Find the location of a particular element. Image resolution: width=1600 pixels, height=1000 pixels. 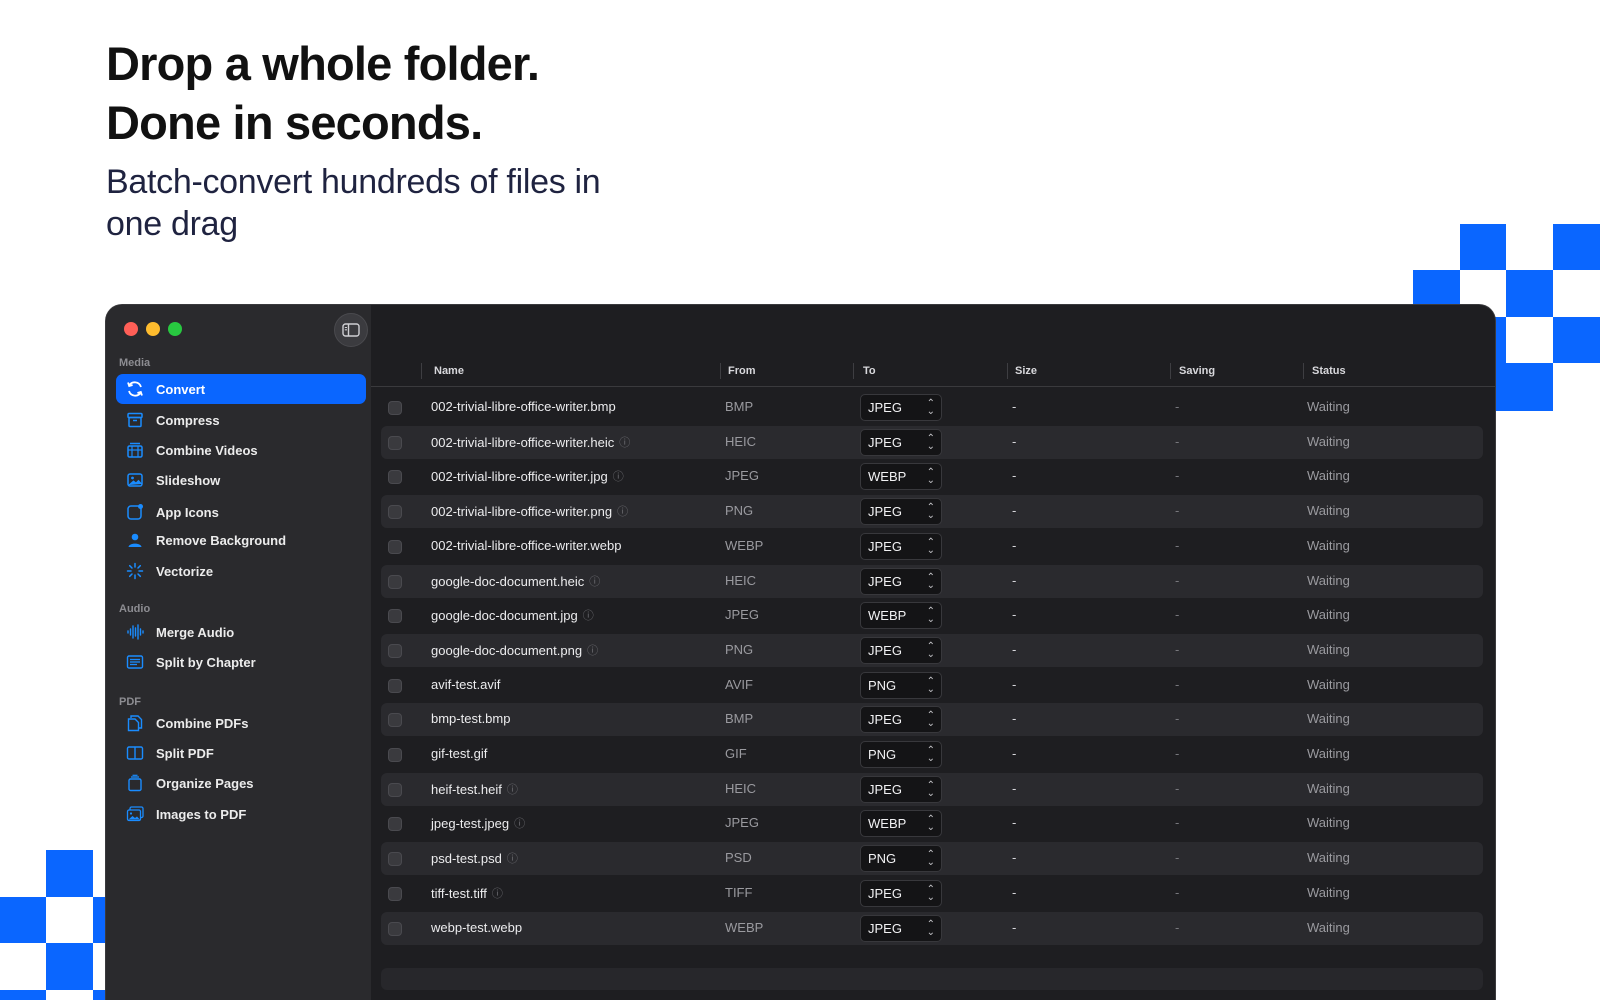

table-row: heif-test.heif ⓘ HEIC JPEG ⌃ ⌄ - - Waiting is located at coordinates (932, 789).